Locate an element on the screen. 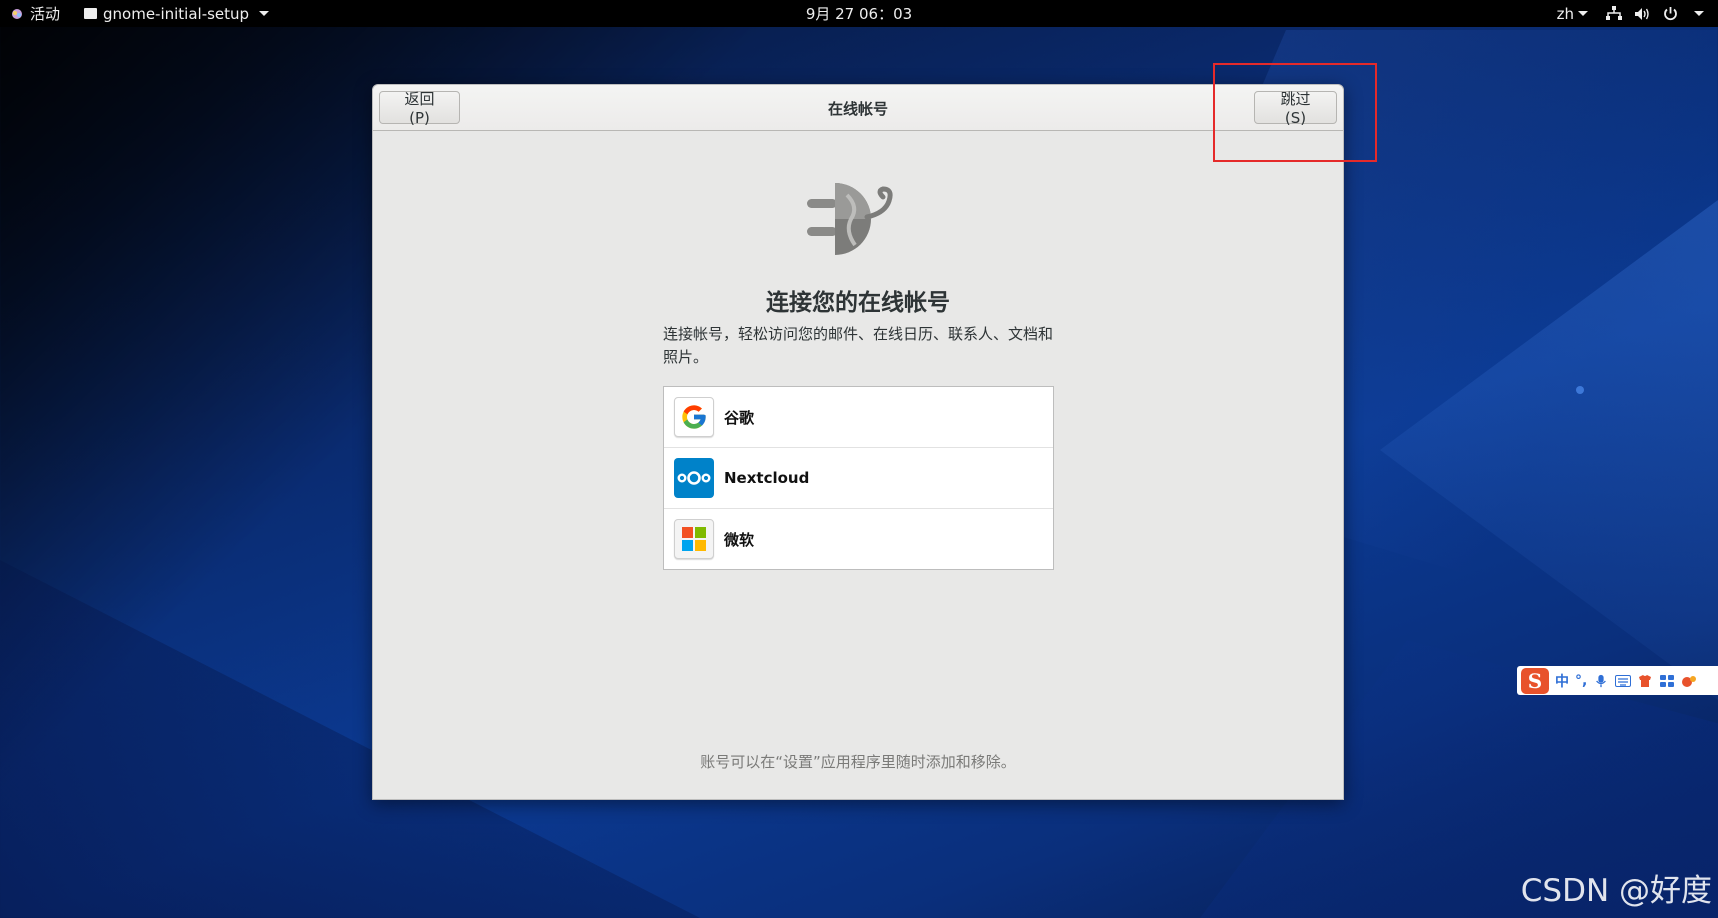 Image resolution: width=1718 pixels, height=918 pixels. clock: 9月 27 06：03 is located at coordinates (859, 13).